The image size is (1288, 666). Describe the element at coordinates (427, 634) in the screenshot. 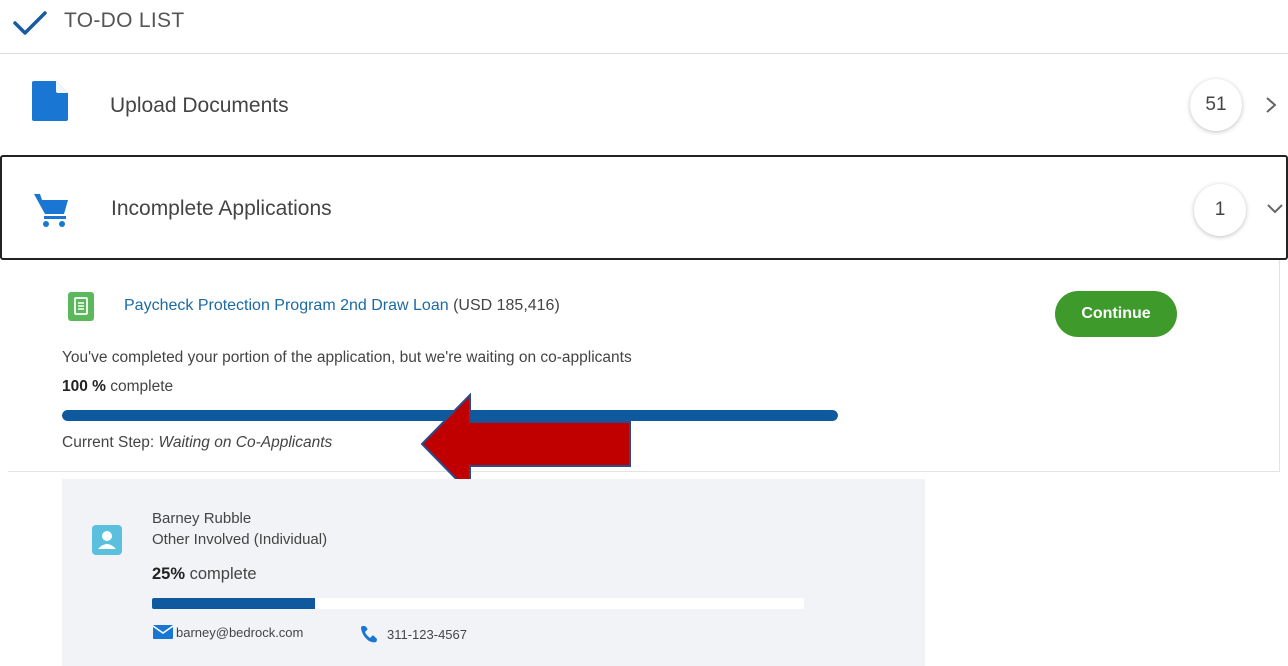

I see `co-applicant-phone-text: 311-123-4567` at that location.